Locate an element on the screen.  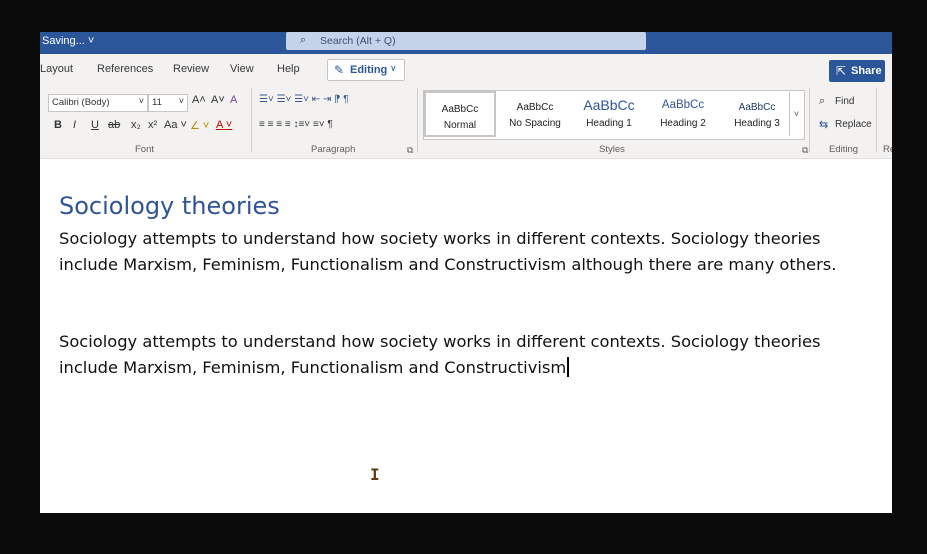
ibeam-cursor-icon: I is located at coordinates (375, 474).